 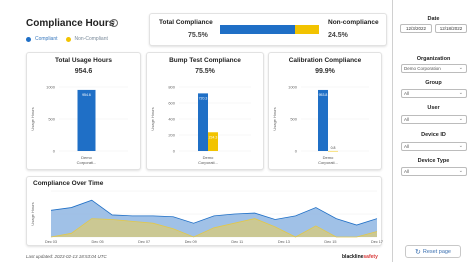 What do you see at coordinates (434, 119) in the screenshot?
I see `user-select: All ⌄` at bounding box center [434, 119].